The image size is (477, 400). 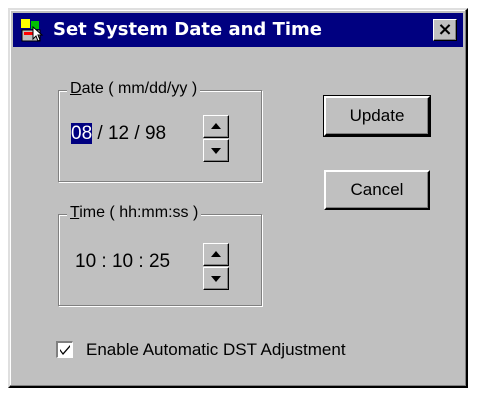 What do you see at coordinates (187, 29) in the screenshot?
I see `dialog-title: Set System Date and Time` at bounding box center [187, 29].